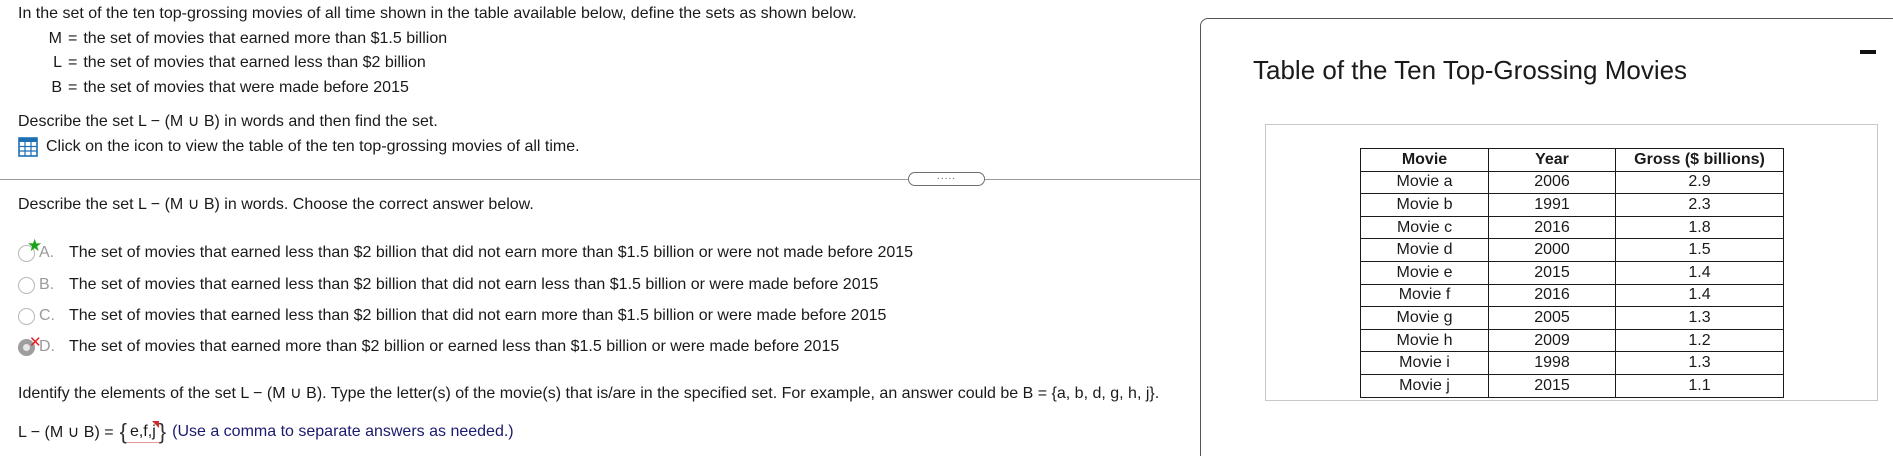 The image size is (1893, 456). What do you see at coordinates (1424, 385) in the screenshot?
I see `cell-movie: Movie j` at bounding box center [1424, 385].